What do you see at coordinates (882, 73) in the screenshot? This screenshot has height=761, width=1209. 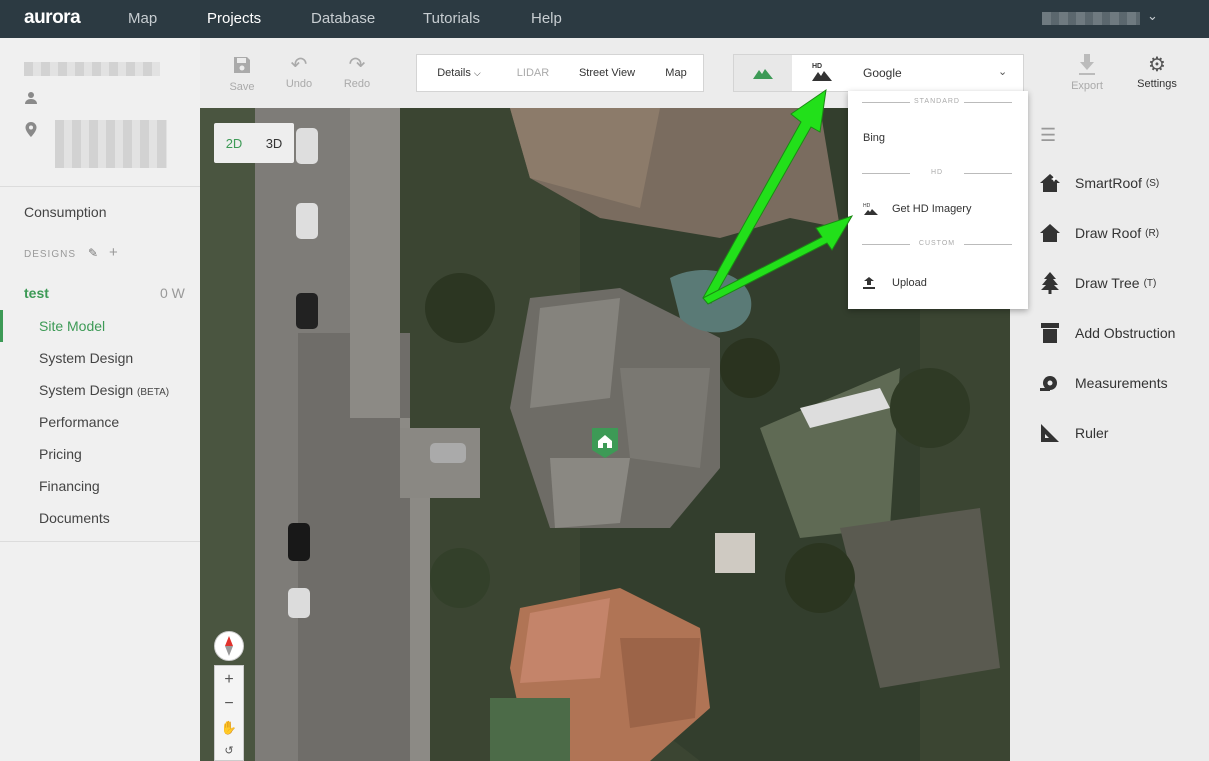 I see `imagery-provider: Google` at bounding box center [882, 73].